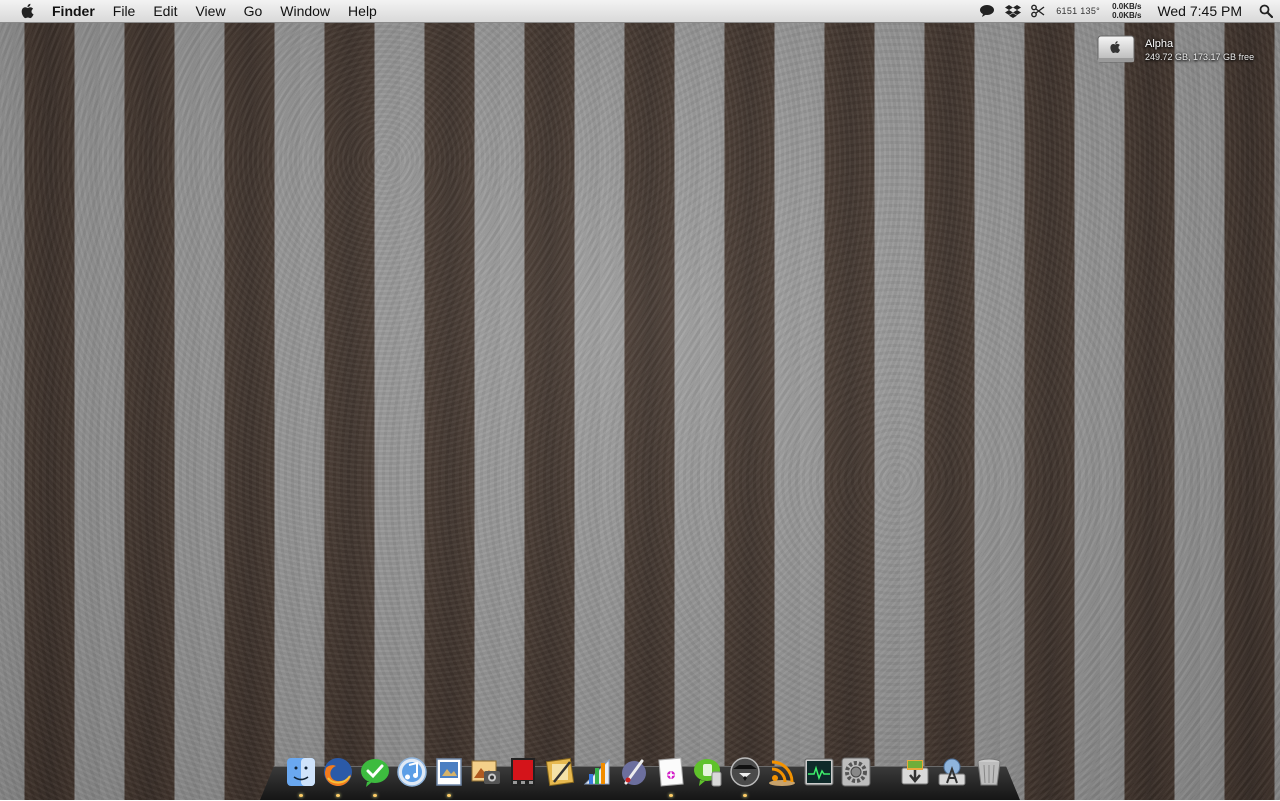 This screenshot has height=801, width=1280. I want to click on system-preferences-icon, so click(855, 772).